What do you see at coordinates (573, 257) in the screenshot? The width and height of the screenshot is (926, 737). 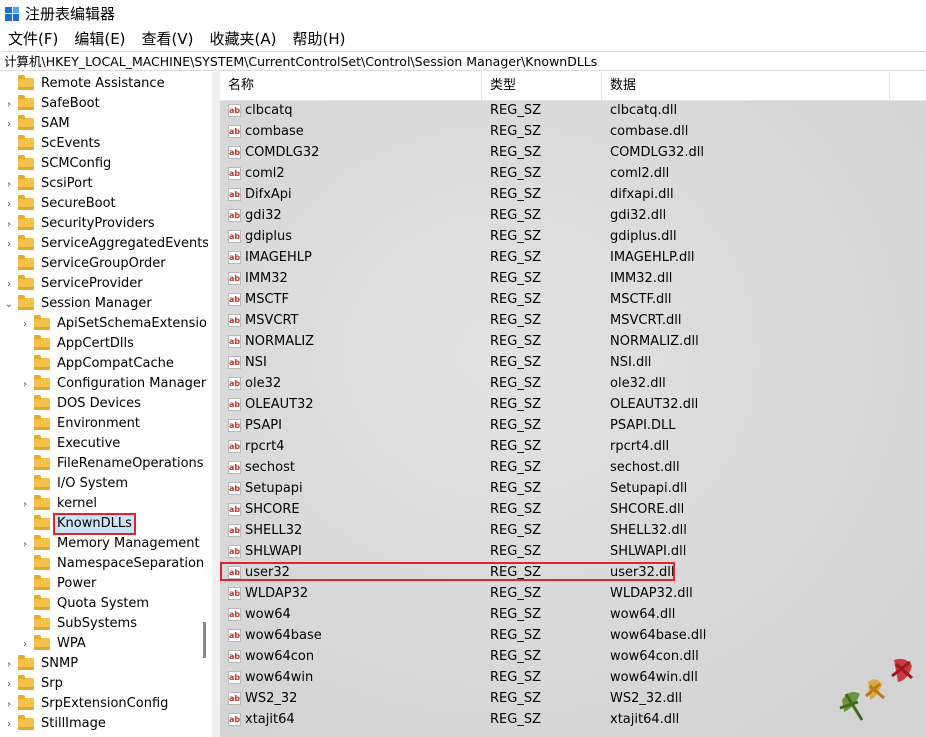 I see `value-row: ab IMAGEHLP REG_SZ IMAGEHLP.dll` at bounding box center [573, 257].